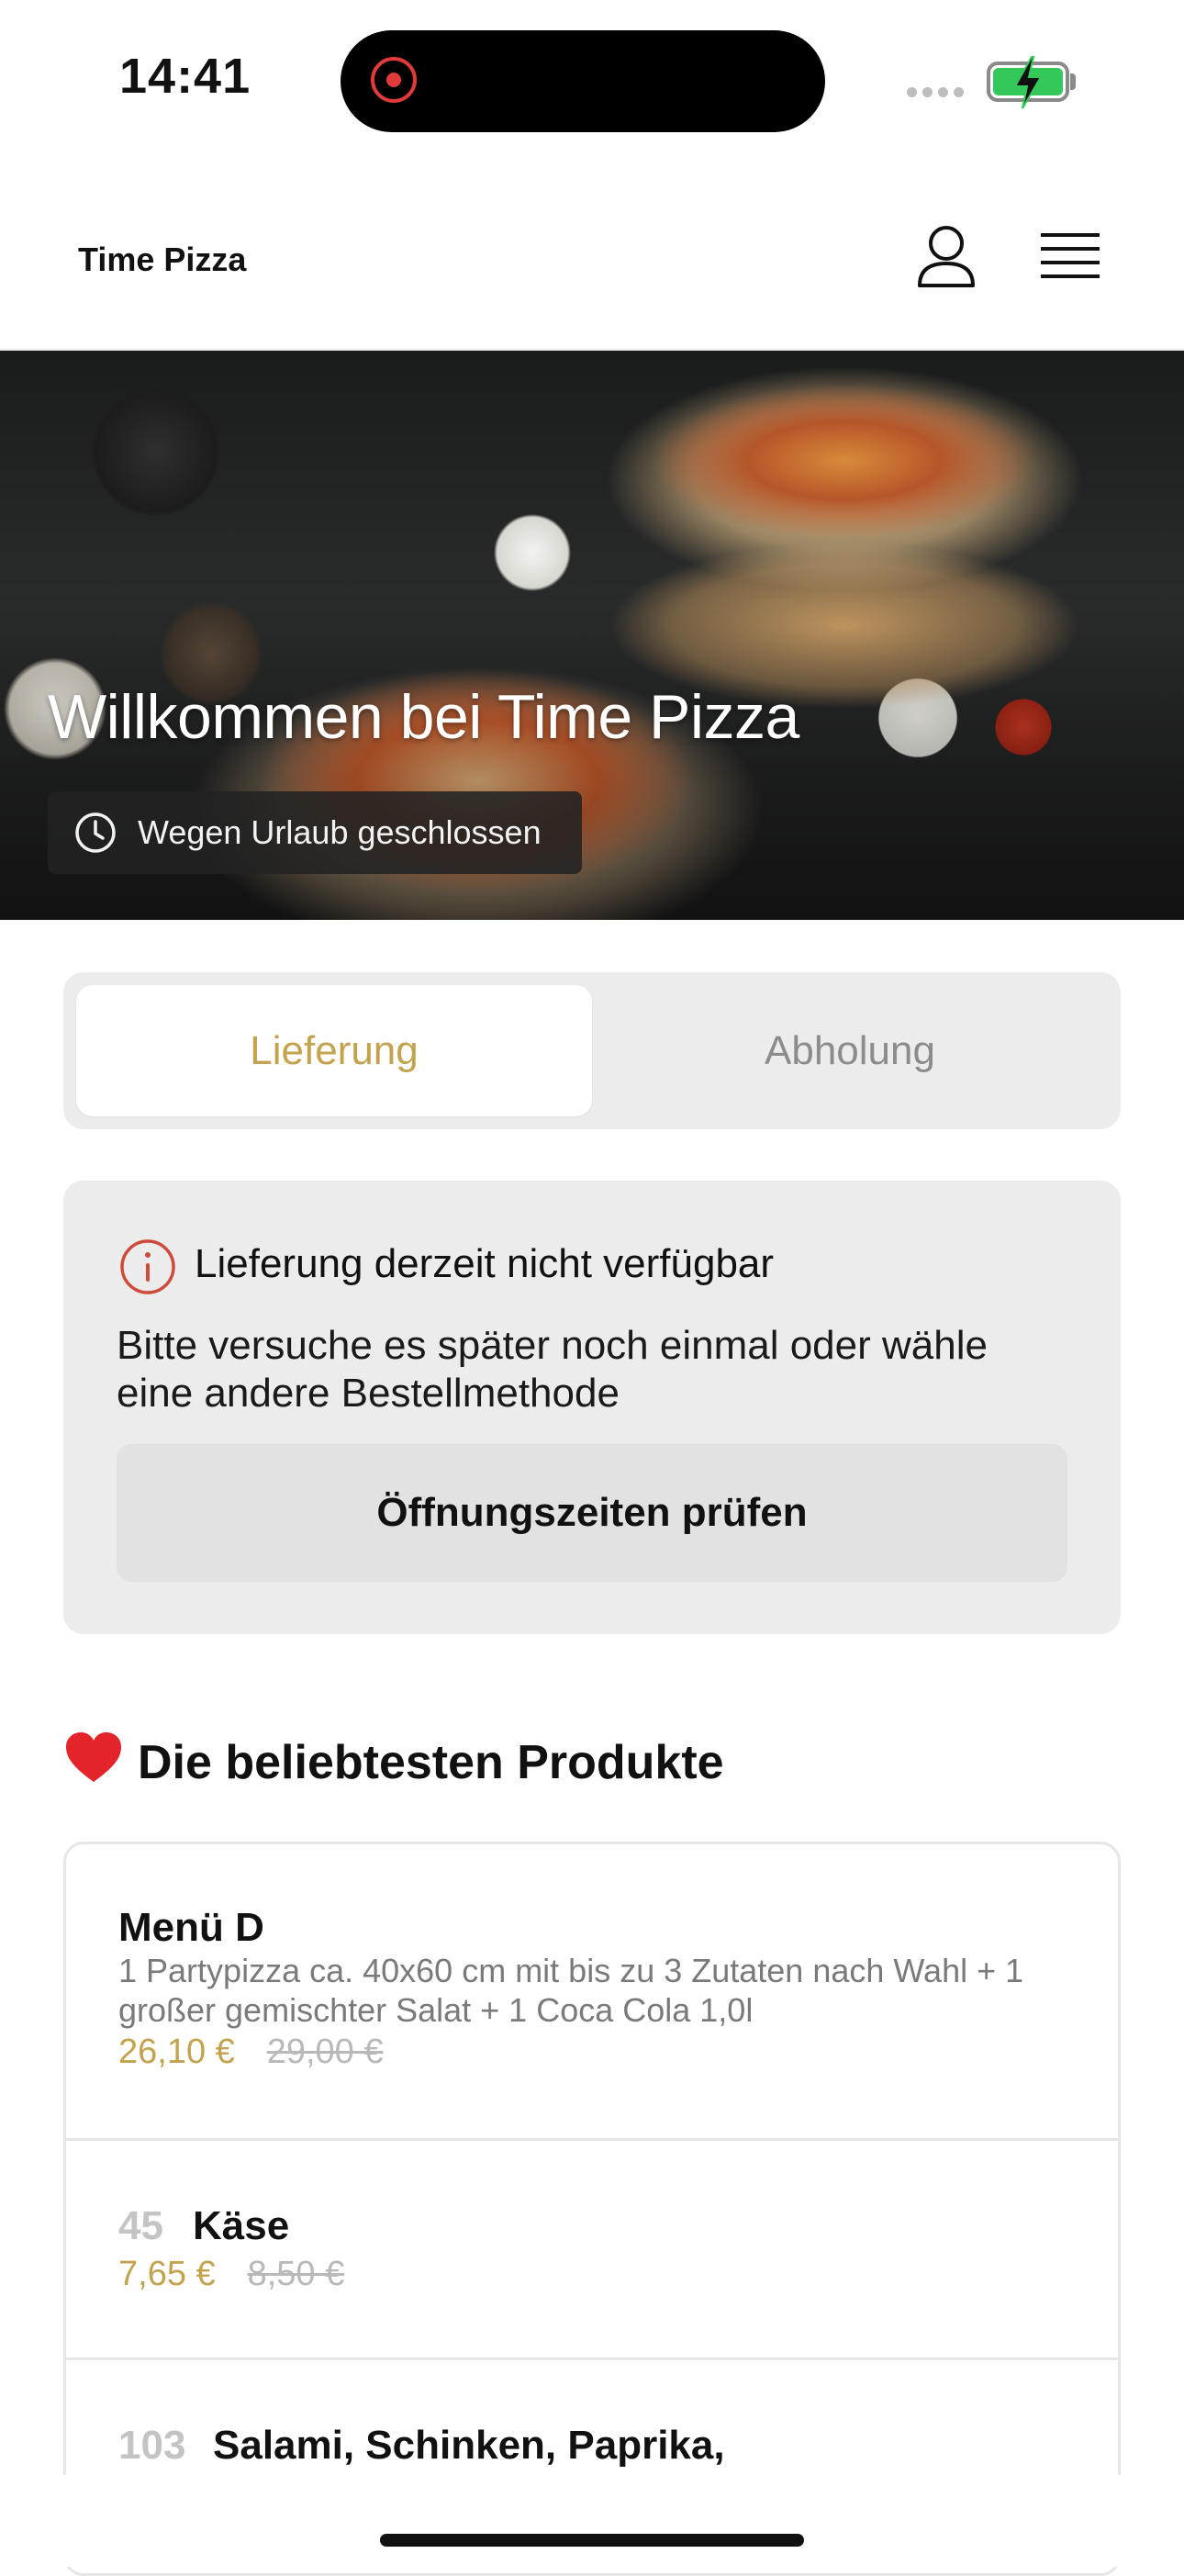  I want to click on clock-icon, so click(95, 832).